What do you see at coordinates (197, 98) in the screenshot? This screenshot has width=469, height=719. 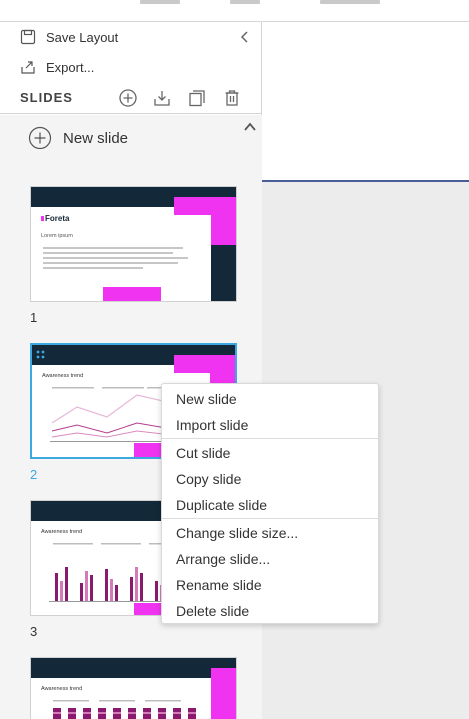 I see `duplicate-slide-icon` at bounding box center [197, 98].